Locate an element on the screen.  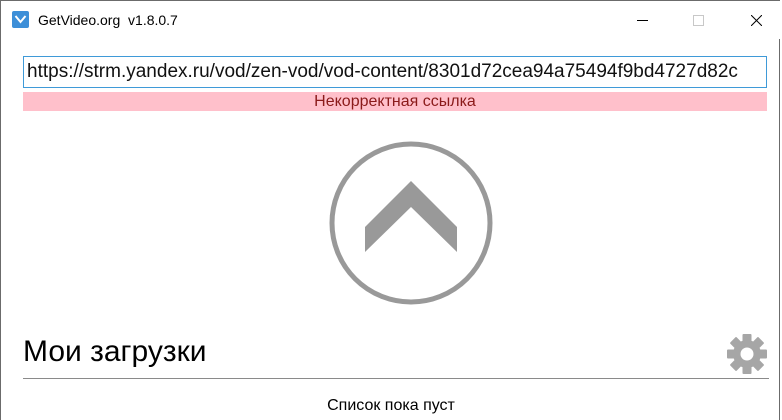
gear-icon is located at coordinates (747, 354).